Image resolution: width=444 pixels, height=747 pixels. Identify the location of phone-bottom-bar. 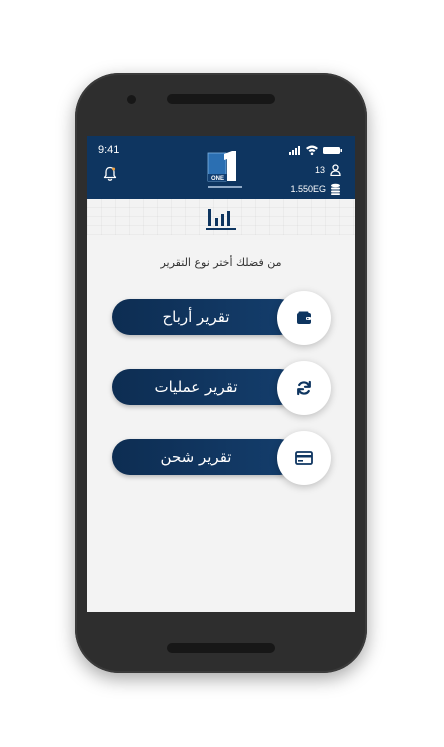
(221, 648).